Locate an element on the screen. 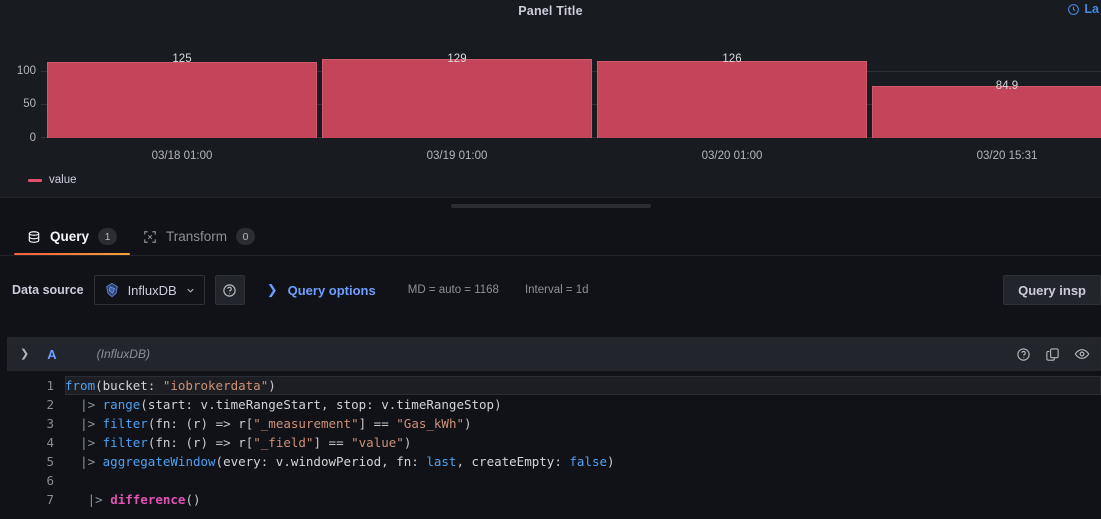 The height and width of the screenshot is (519, 1101). chevron-right-icon: ❯ is located at coordinates (272, 289).